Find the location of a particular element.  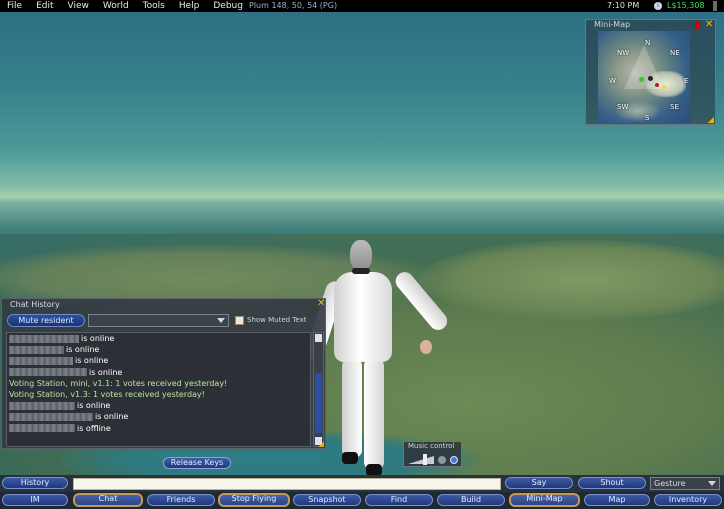

info-icon: i is located at coordinates (658, 6).